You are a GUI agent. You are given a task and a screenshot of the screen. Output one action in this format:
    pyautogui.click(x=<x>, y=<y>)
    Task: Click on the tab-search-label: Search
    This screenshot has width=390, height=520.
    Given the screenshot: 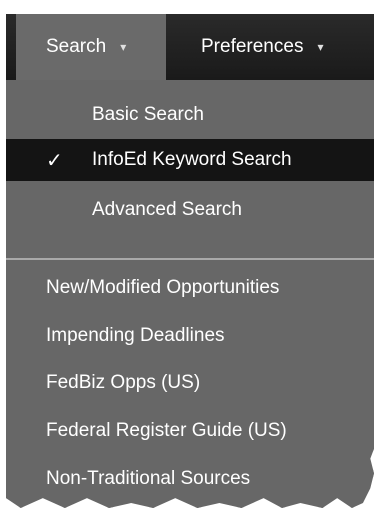 What is the action you would take?
    pyautogui.click(x=76, y=46)
    